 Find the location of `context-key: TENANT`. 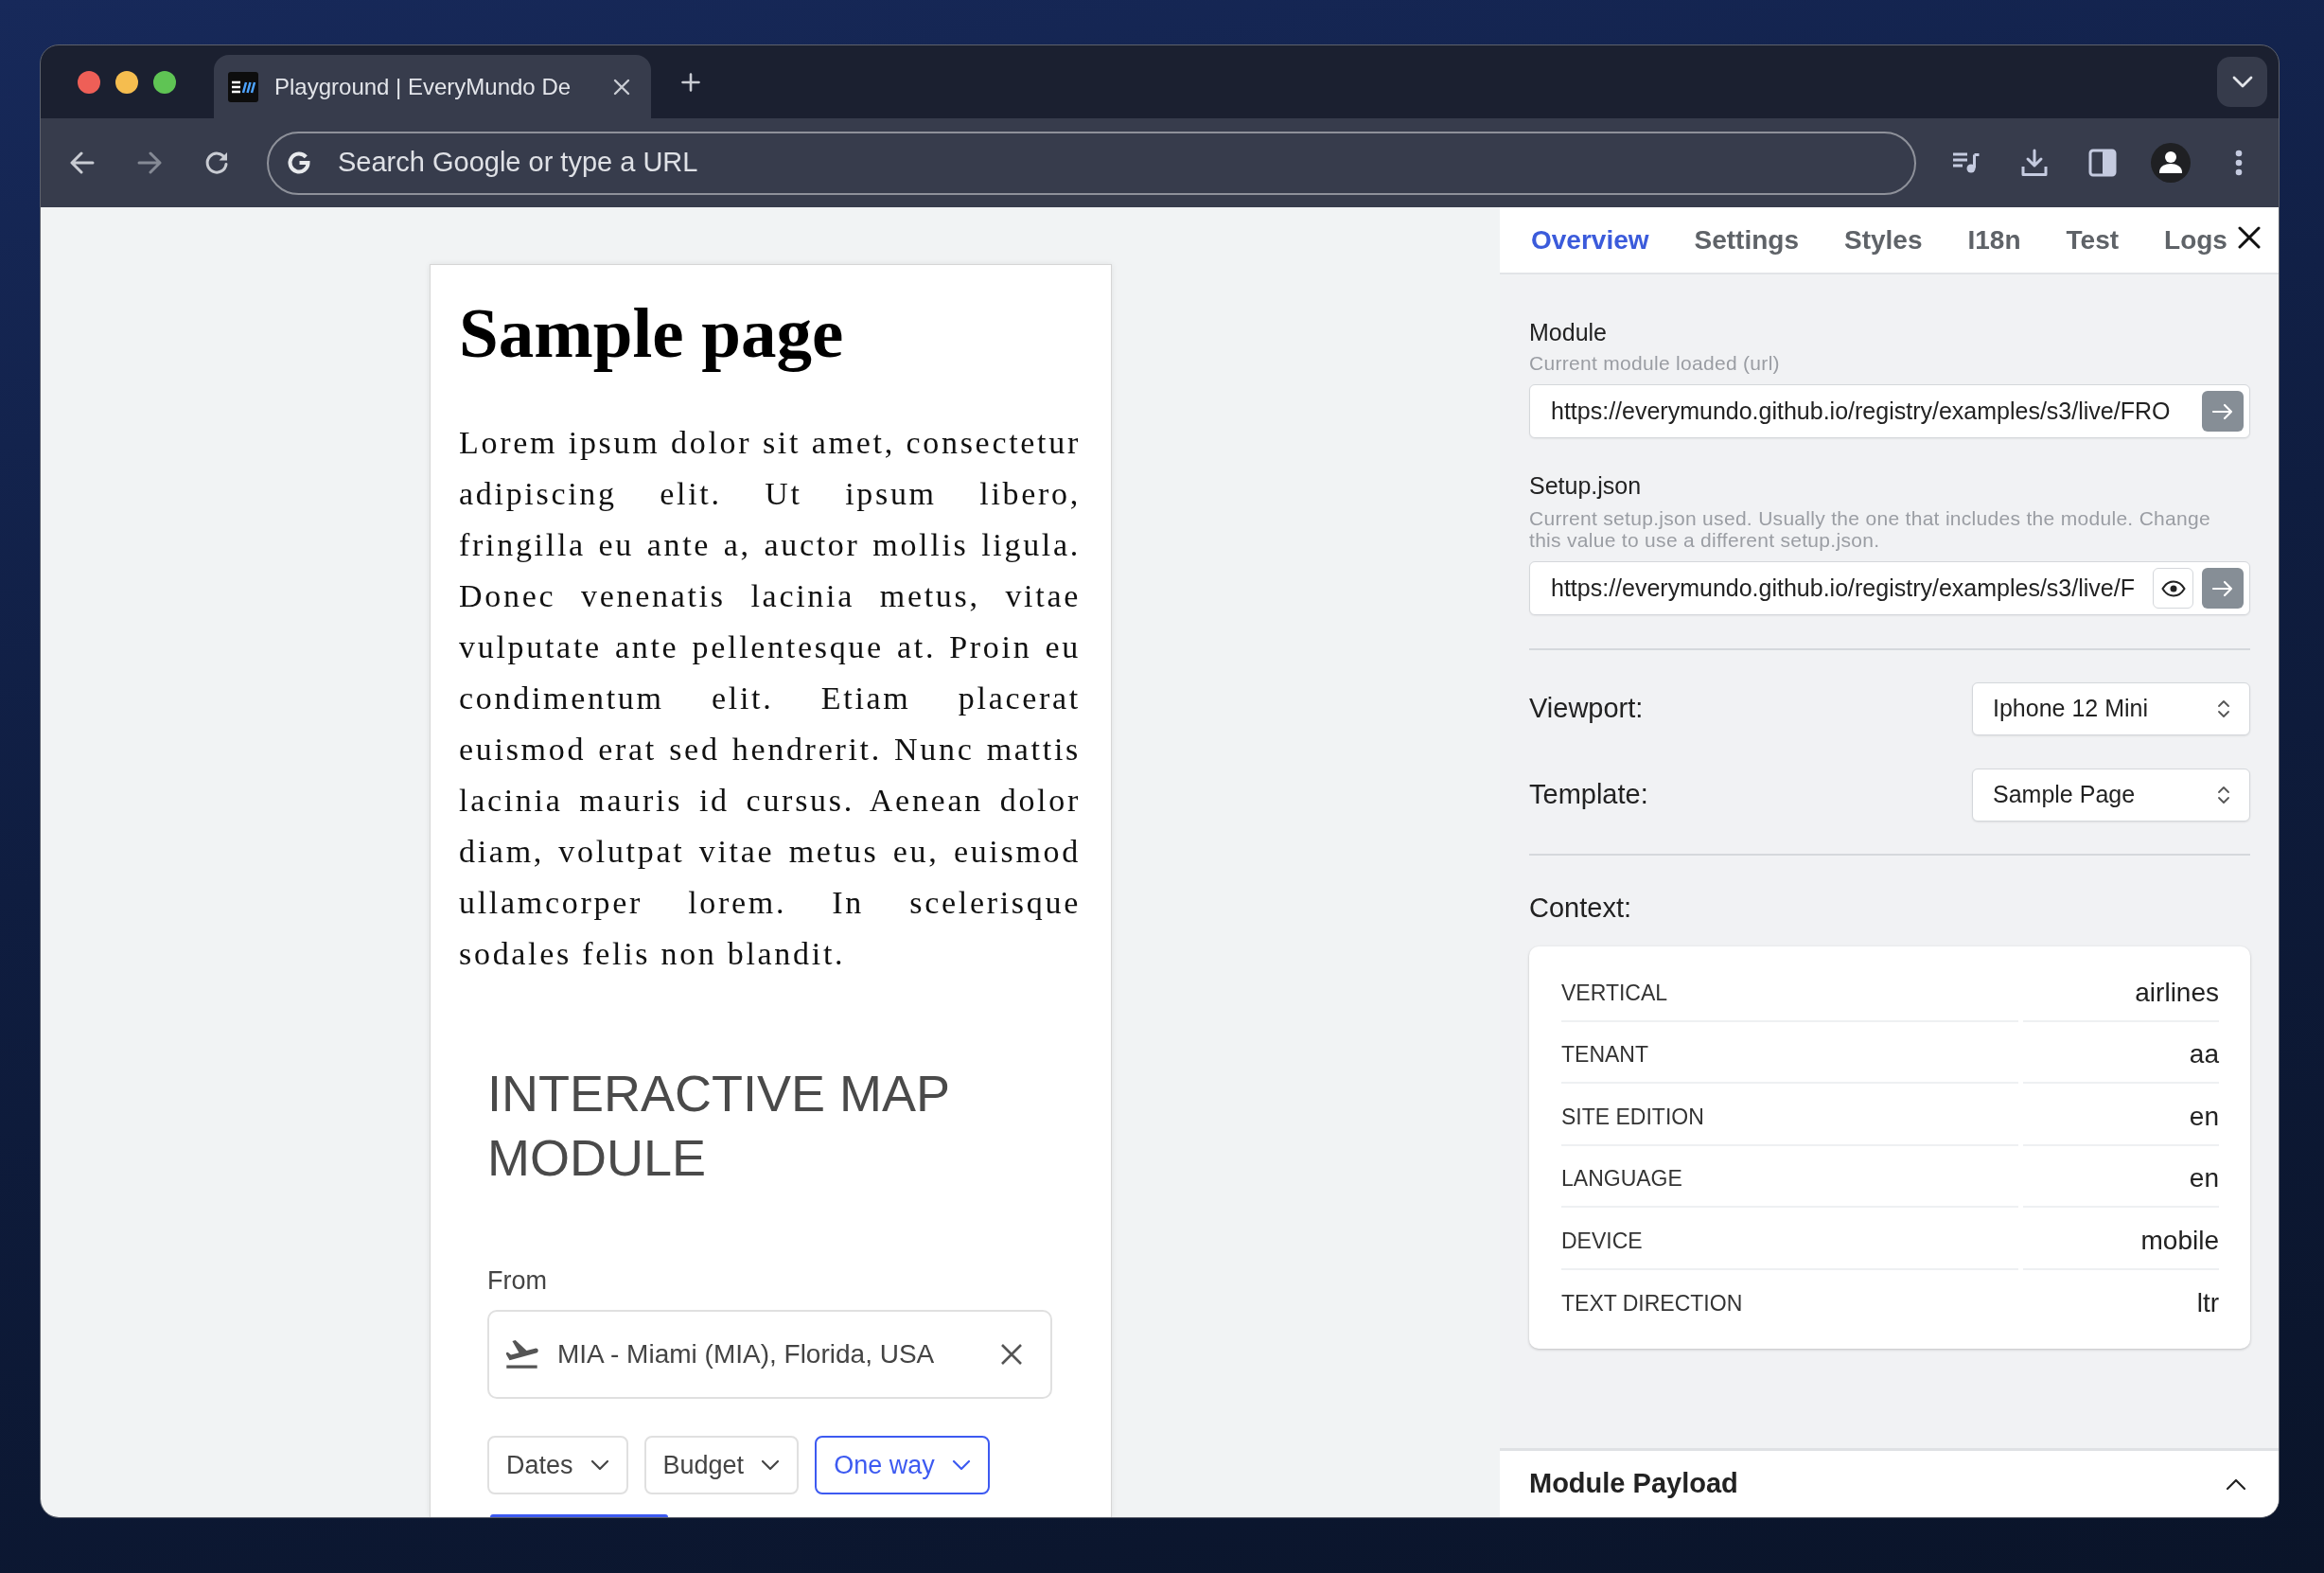

context-key: TENANT is located at coordinates (1789, 1052).